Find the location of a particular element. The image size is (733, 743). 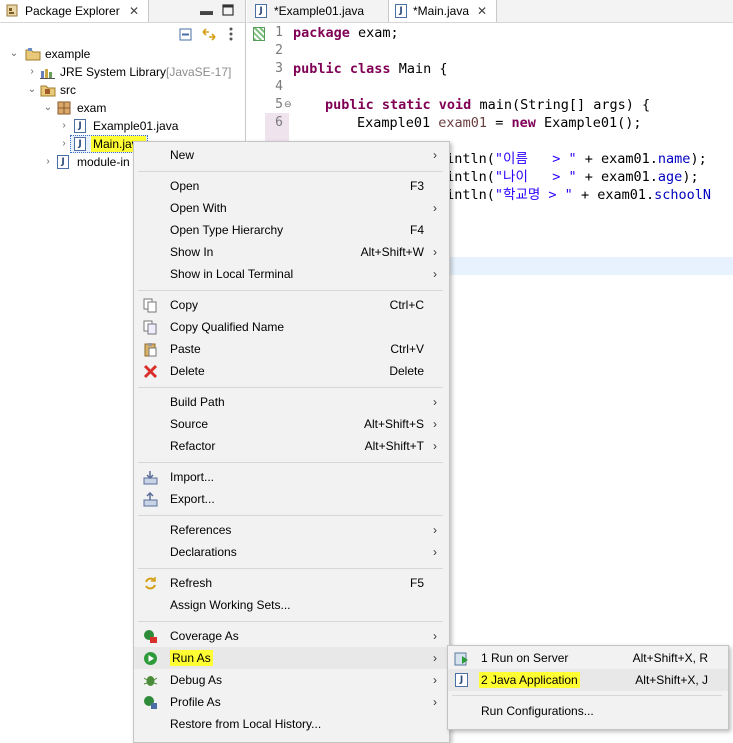

menu-item-coverage-as: Coverage As › is located at coordinates (291, 636).